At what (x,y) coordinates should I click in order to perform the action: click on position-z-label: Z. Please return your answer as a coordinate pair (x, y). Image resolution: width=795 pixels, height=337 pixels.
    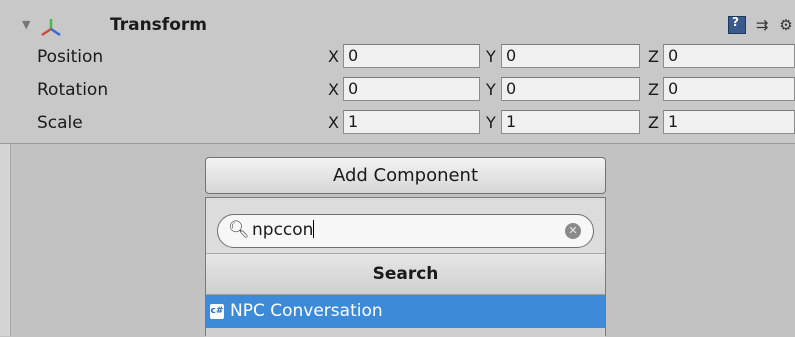
    Looking at the image, I should click on (653, 56).